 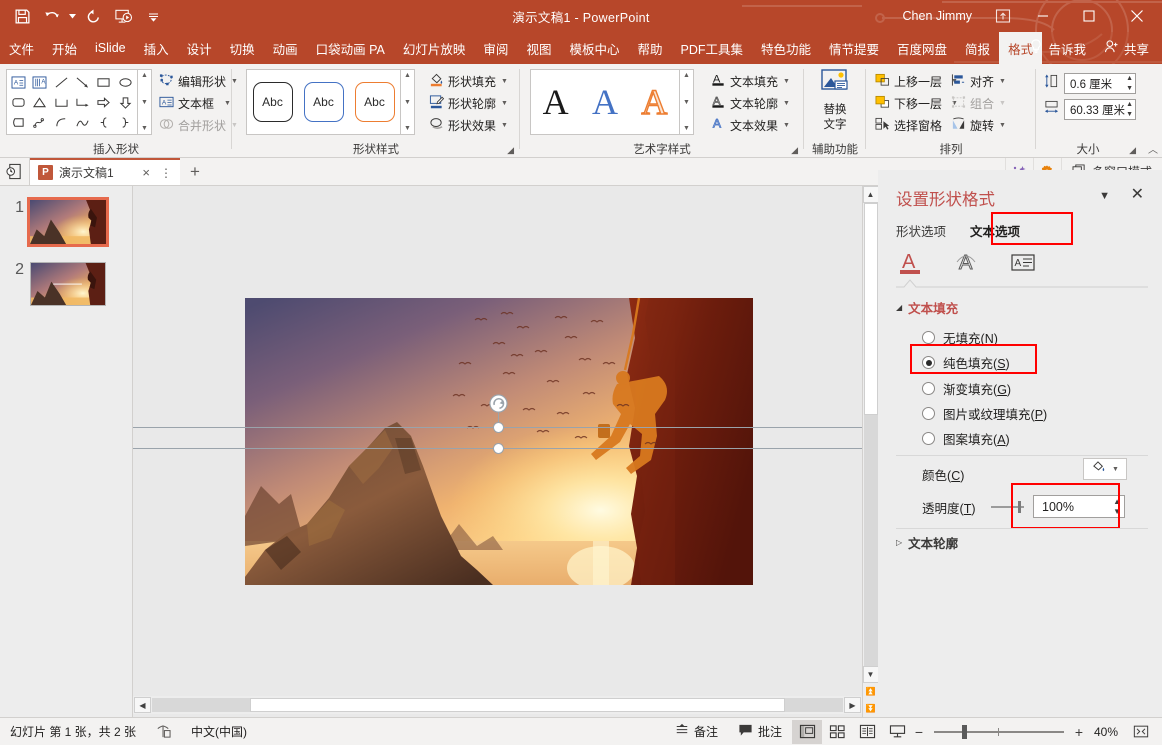 I want to click on shape-curve-icon, so click(x=82, y=122).